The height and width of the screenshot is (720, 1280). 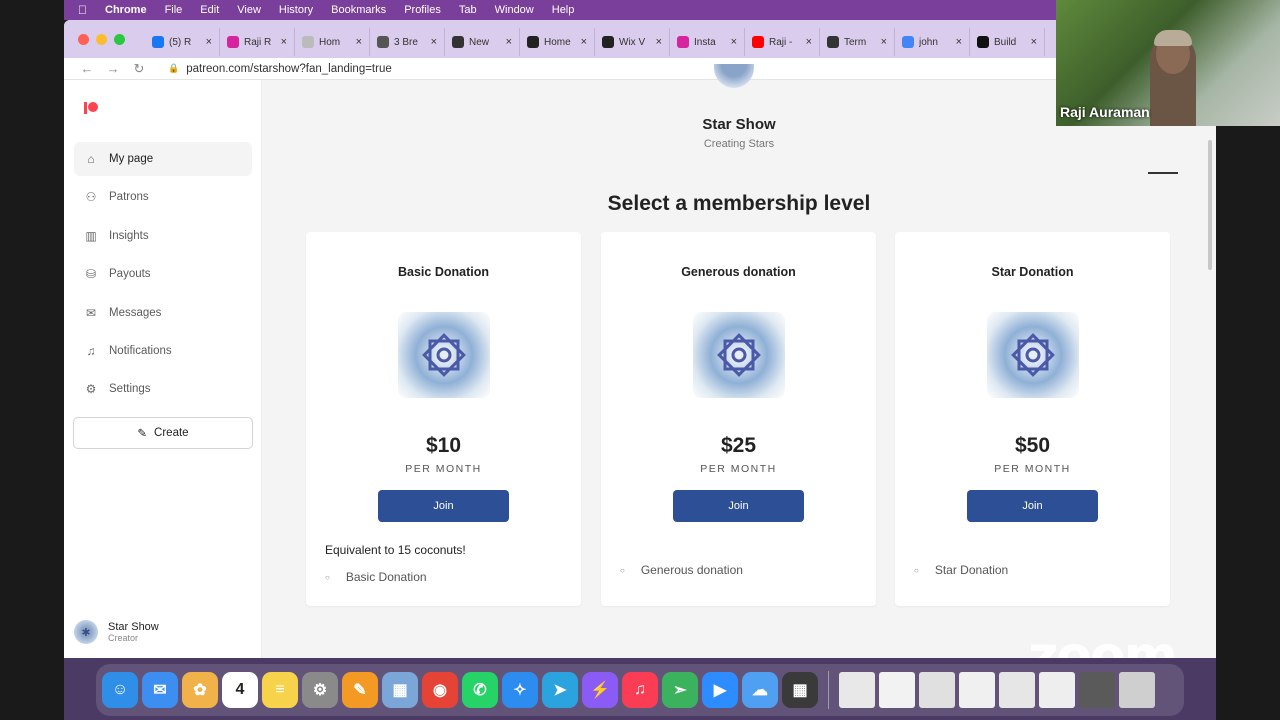 What do you see at coordinates (376, 577) in the screenshot?
I see `tier-benefit: ○ Basic Donation` at bounding box center [376, 577].